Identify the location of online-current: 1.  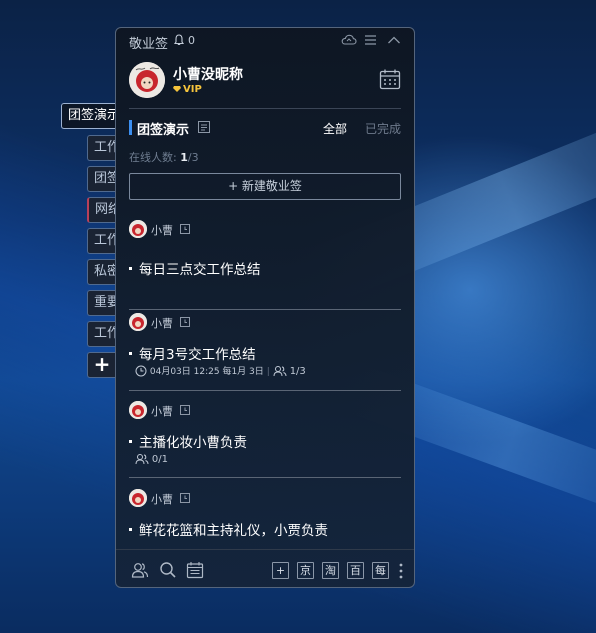
(184, 157).